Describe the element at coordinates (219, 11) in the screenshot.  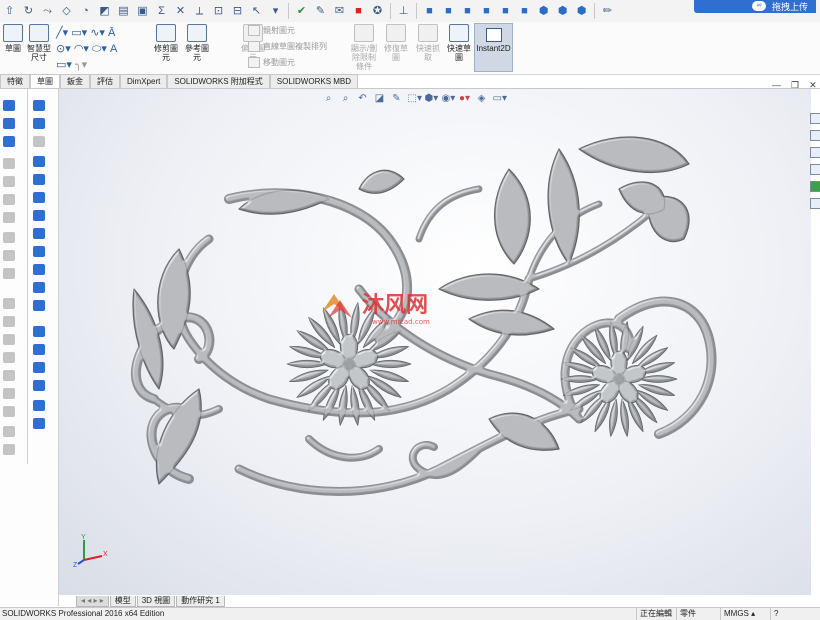
I see `mass-icon: ⊡` at that location.